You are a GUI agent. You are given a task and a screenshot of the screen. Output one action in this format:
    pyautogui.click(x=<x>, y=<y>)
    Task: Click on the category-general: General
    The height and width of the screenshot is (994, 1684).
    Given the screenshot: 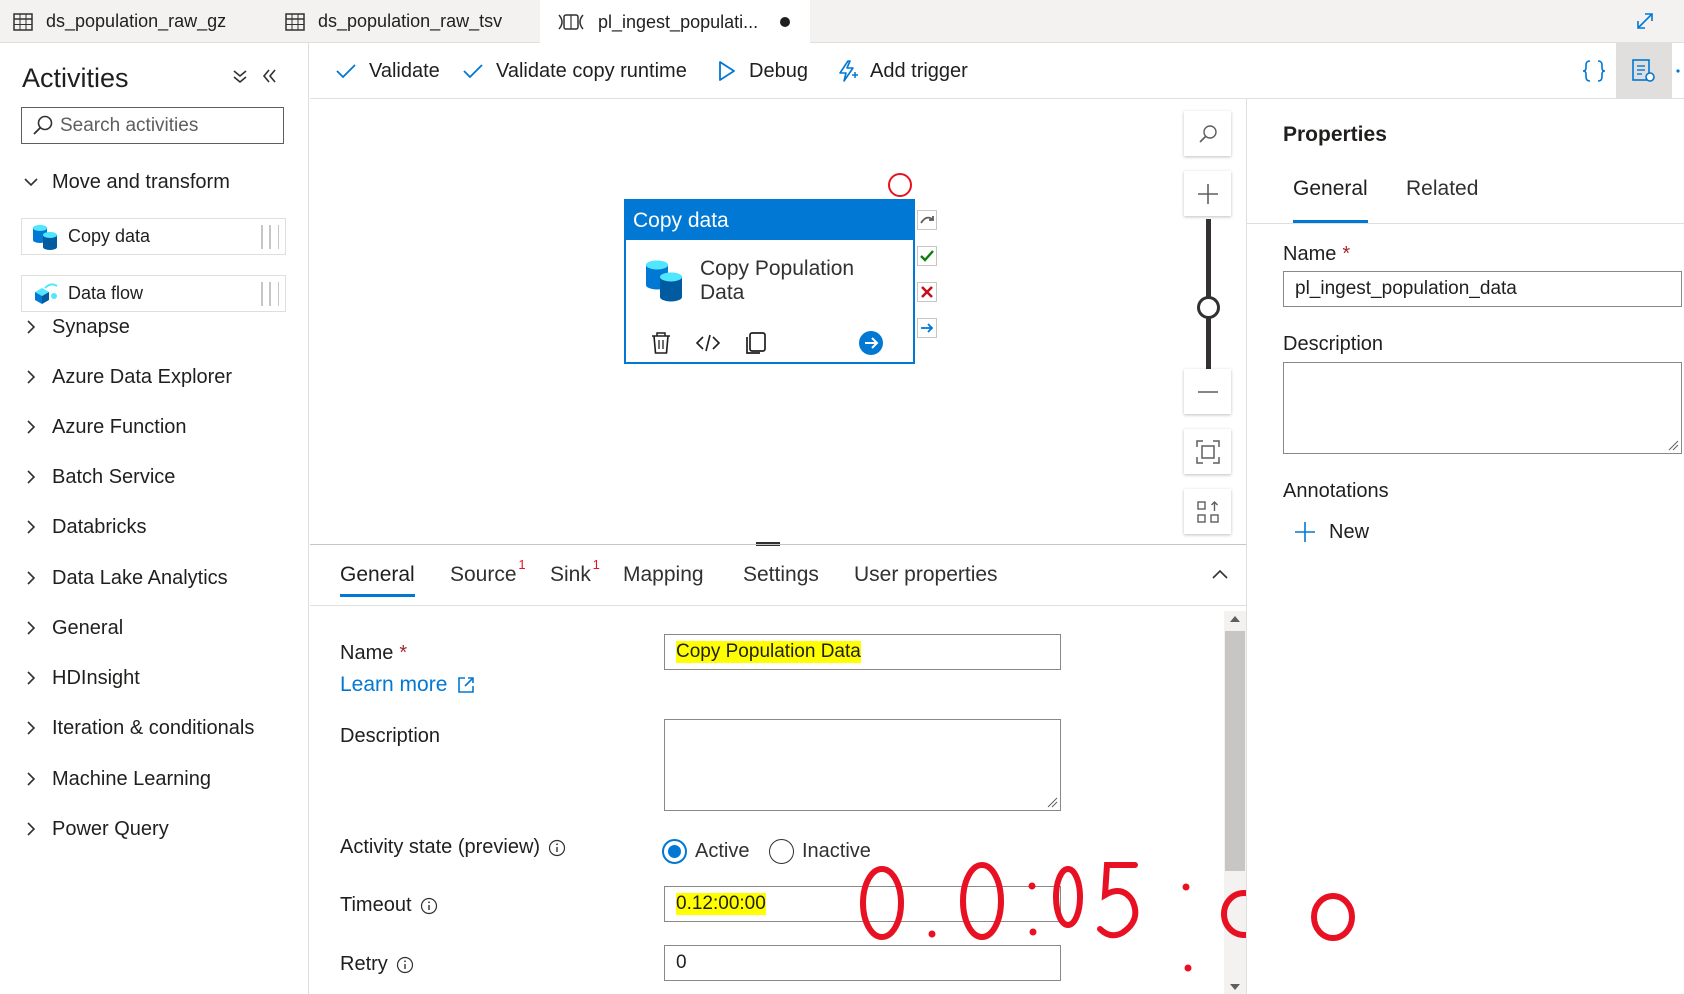 What is the action you would take?
    pyautogui.click(x=72, y=628)
    